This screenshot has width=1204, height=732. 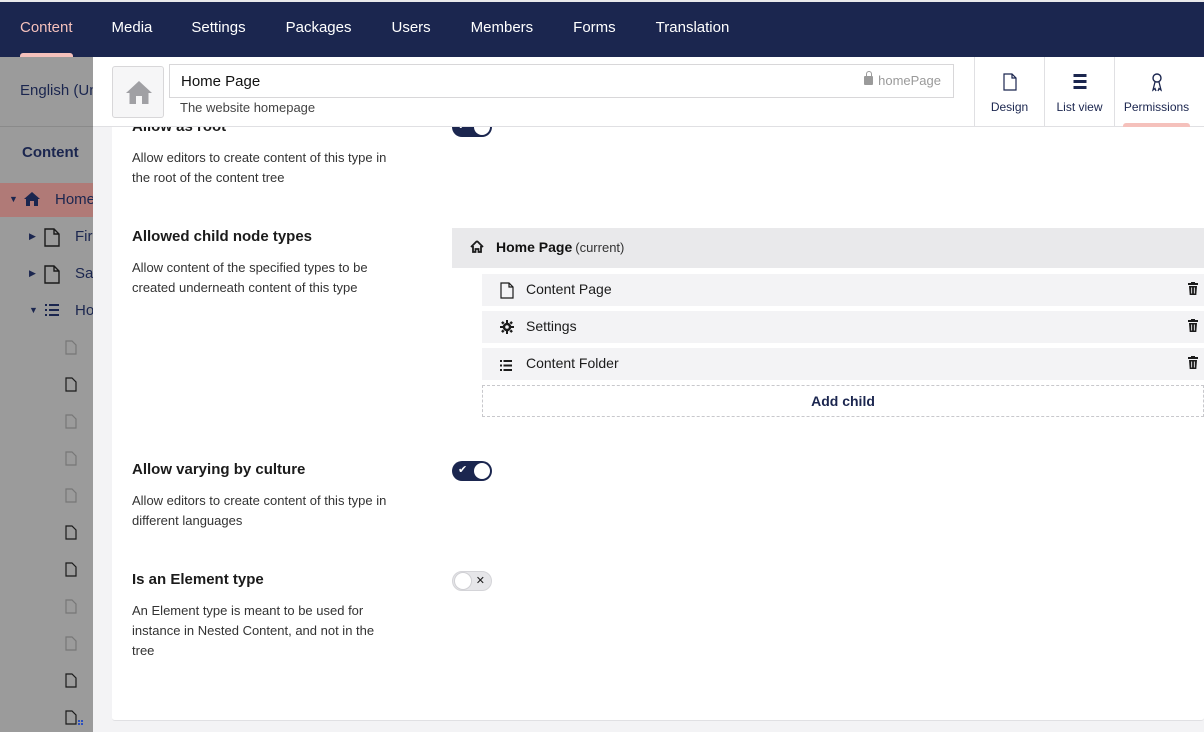 I want to click on nav-item-content: Content, so click(x=46, y=29).